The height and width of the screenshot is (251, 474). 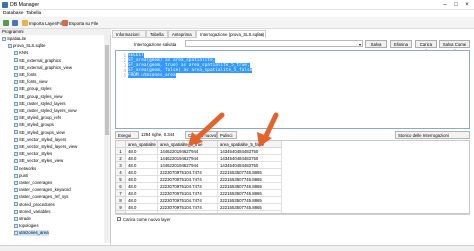 I want to click on tree-item-label: SE_vector_styles_view, so click(x=41, y=161).